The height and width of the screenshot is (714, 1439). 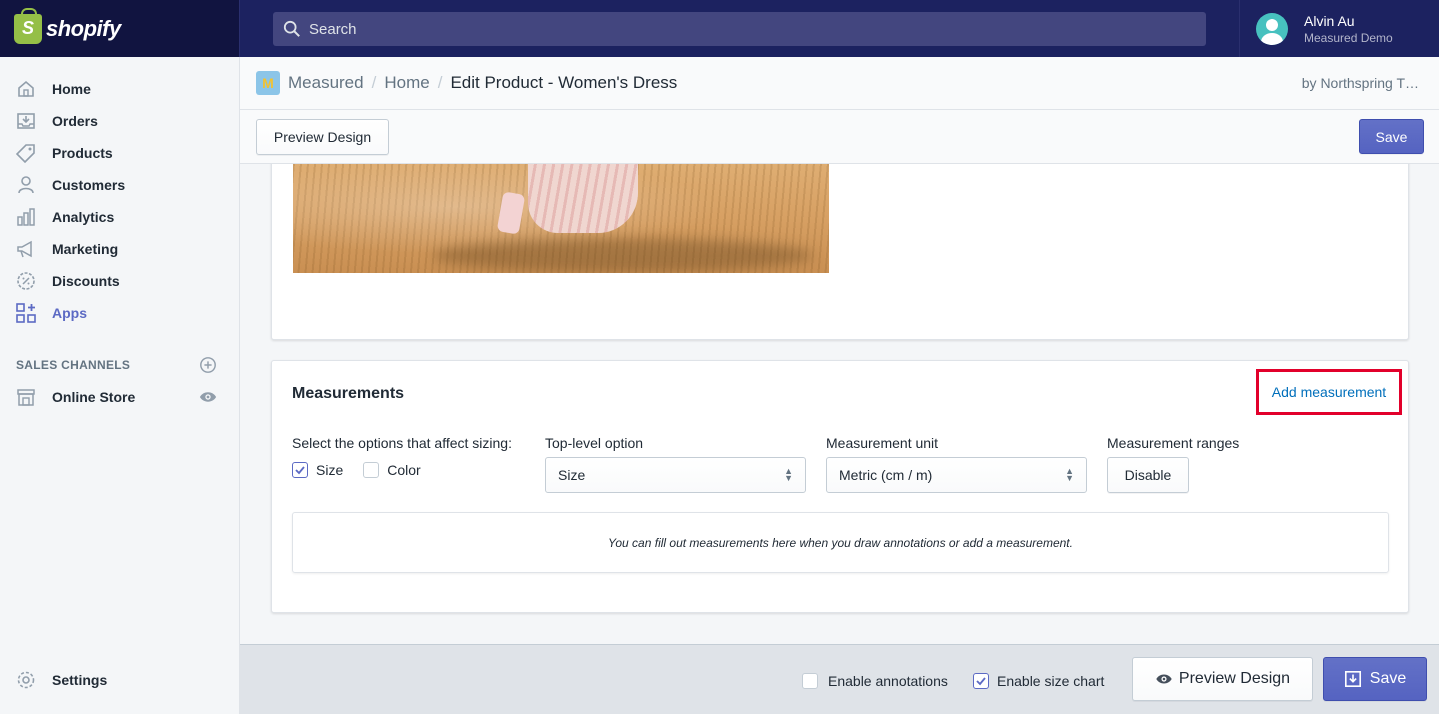 I want to click on footer-save-button: Save, so click(x=1375, y=679).